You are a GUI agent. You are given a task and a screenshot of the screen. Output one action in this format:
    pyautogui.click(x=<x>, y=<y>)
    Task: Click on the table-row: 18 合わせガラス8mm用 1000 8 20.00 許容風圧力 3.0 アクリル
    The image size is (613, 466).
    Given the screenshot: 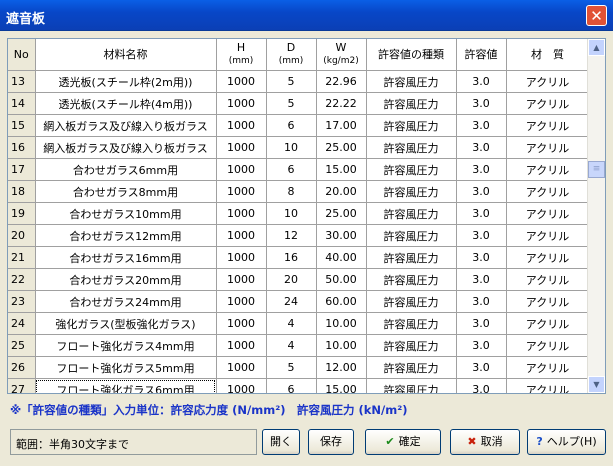 What is the action you would take?
    pyautogui.click(x=299, y=191)
    